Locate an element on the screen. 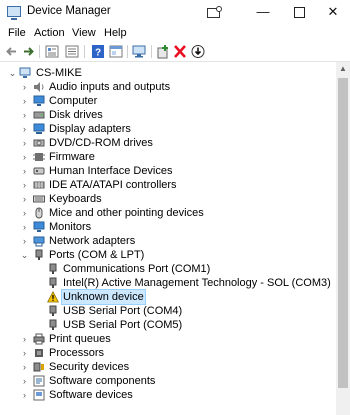 The height and width of the screenshot is (415, 350). tree-category-label: Processors is located at coordinates (77, 353).